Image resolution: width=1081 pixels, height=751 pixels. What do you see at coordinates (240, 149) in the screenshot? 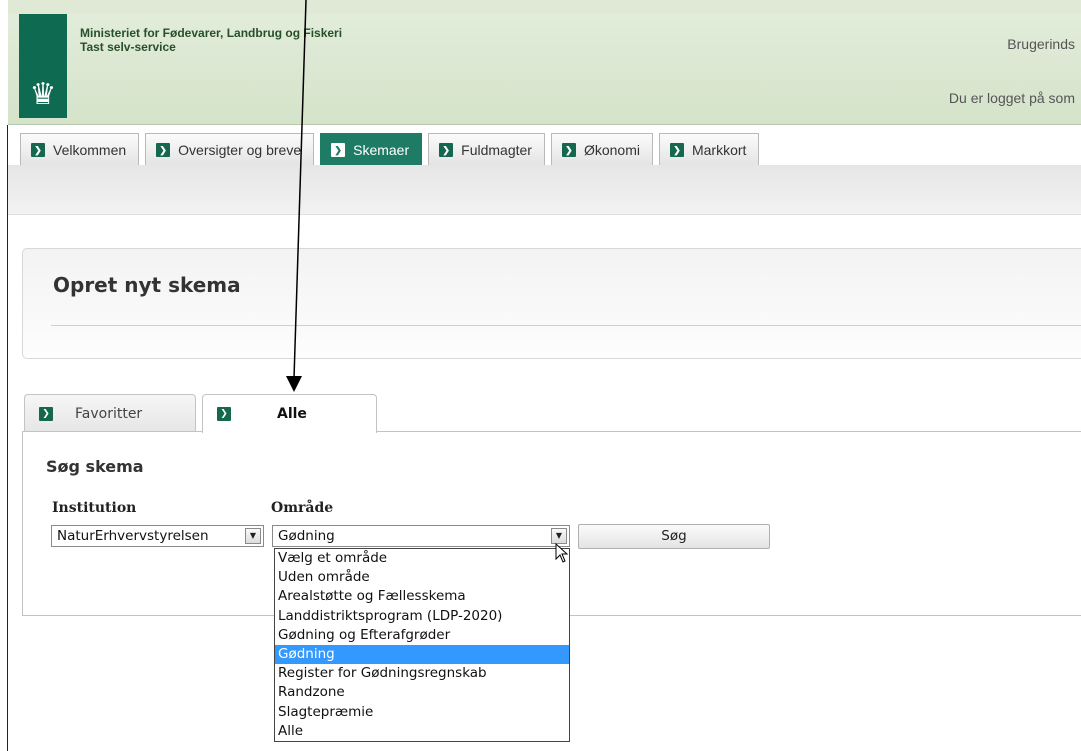
I see `tab-label: Oversigter og breve` at bounding box center [240, 149].